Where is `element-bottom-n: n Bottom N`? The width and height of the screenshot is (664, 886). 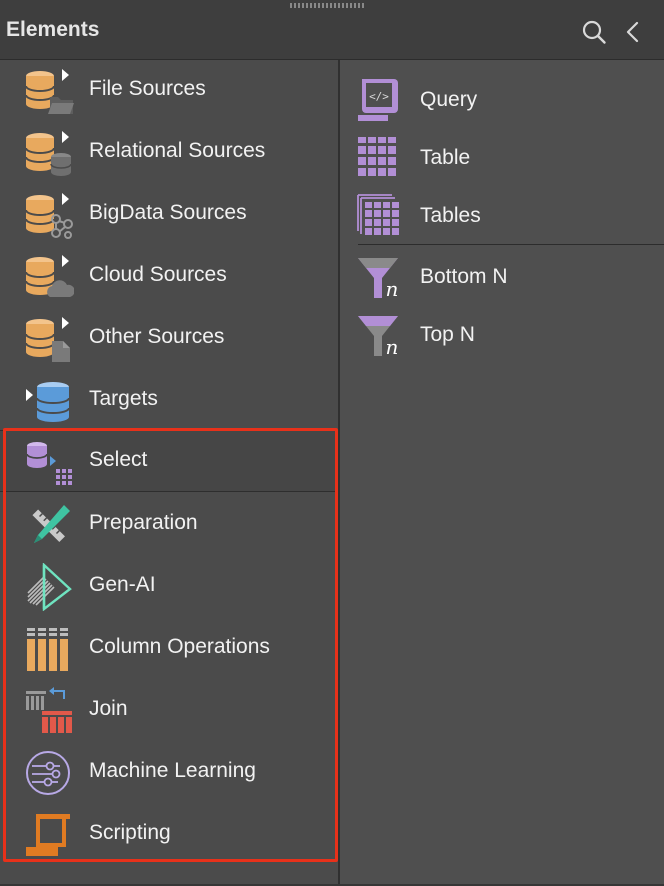
element-bottom-n: n Bottom N is located at coordinates (502, 277).